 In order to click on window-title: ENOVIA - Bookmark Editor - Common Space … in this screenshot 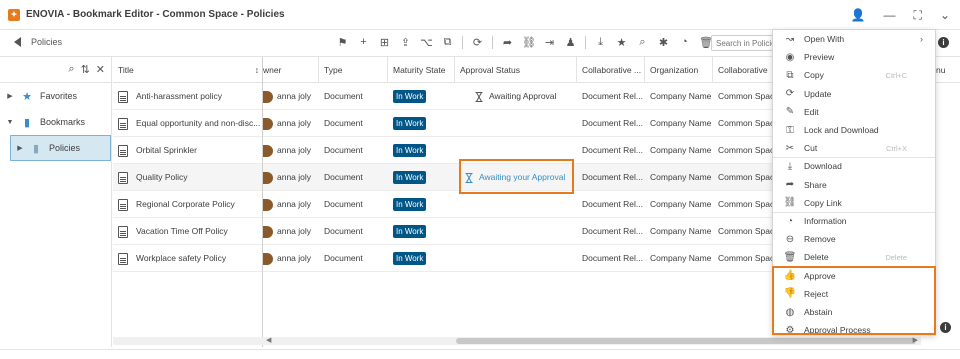, I will do `click(155, 14)`.